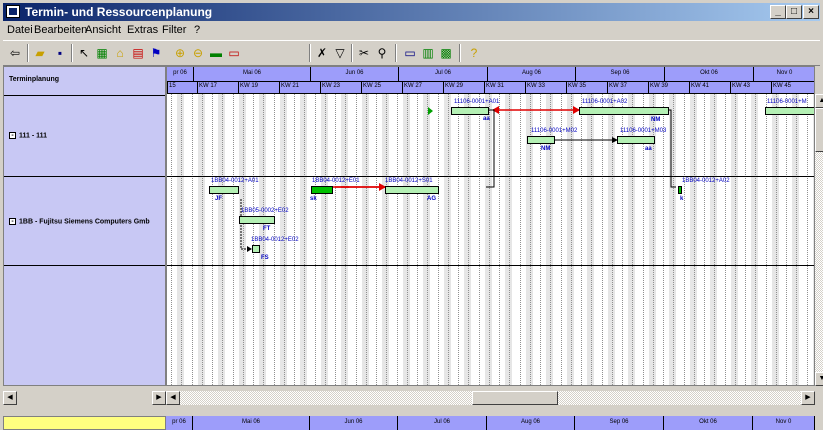 The width and height of the screenshot is (837, 430). Describe the element at coordinates (20, 30) in the screenshot. I see `menu-datei: Datei` at that location.